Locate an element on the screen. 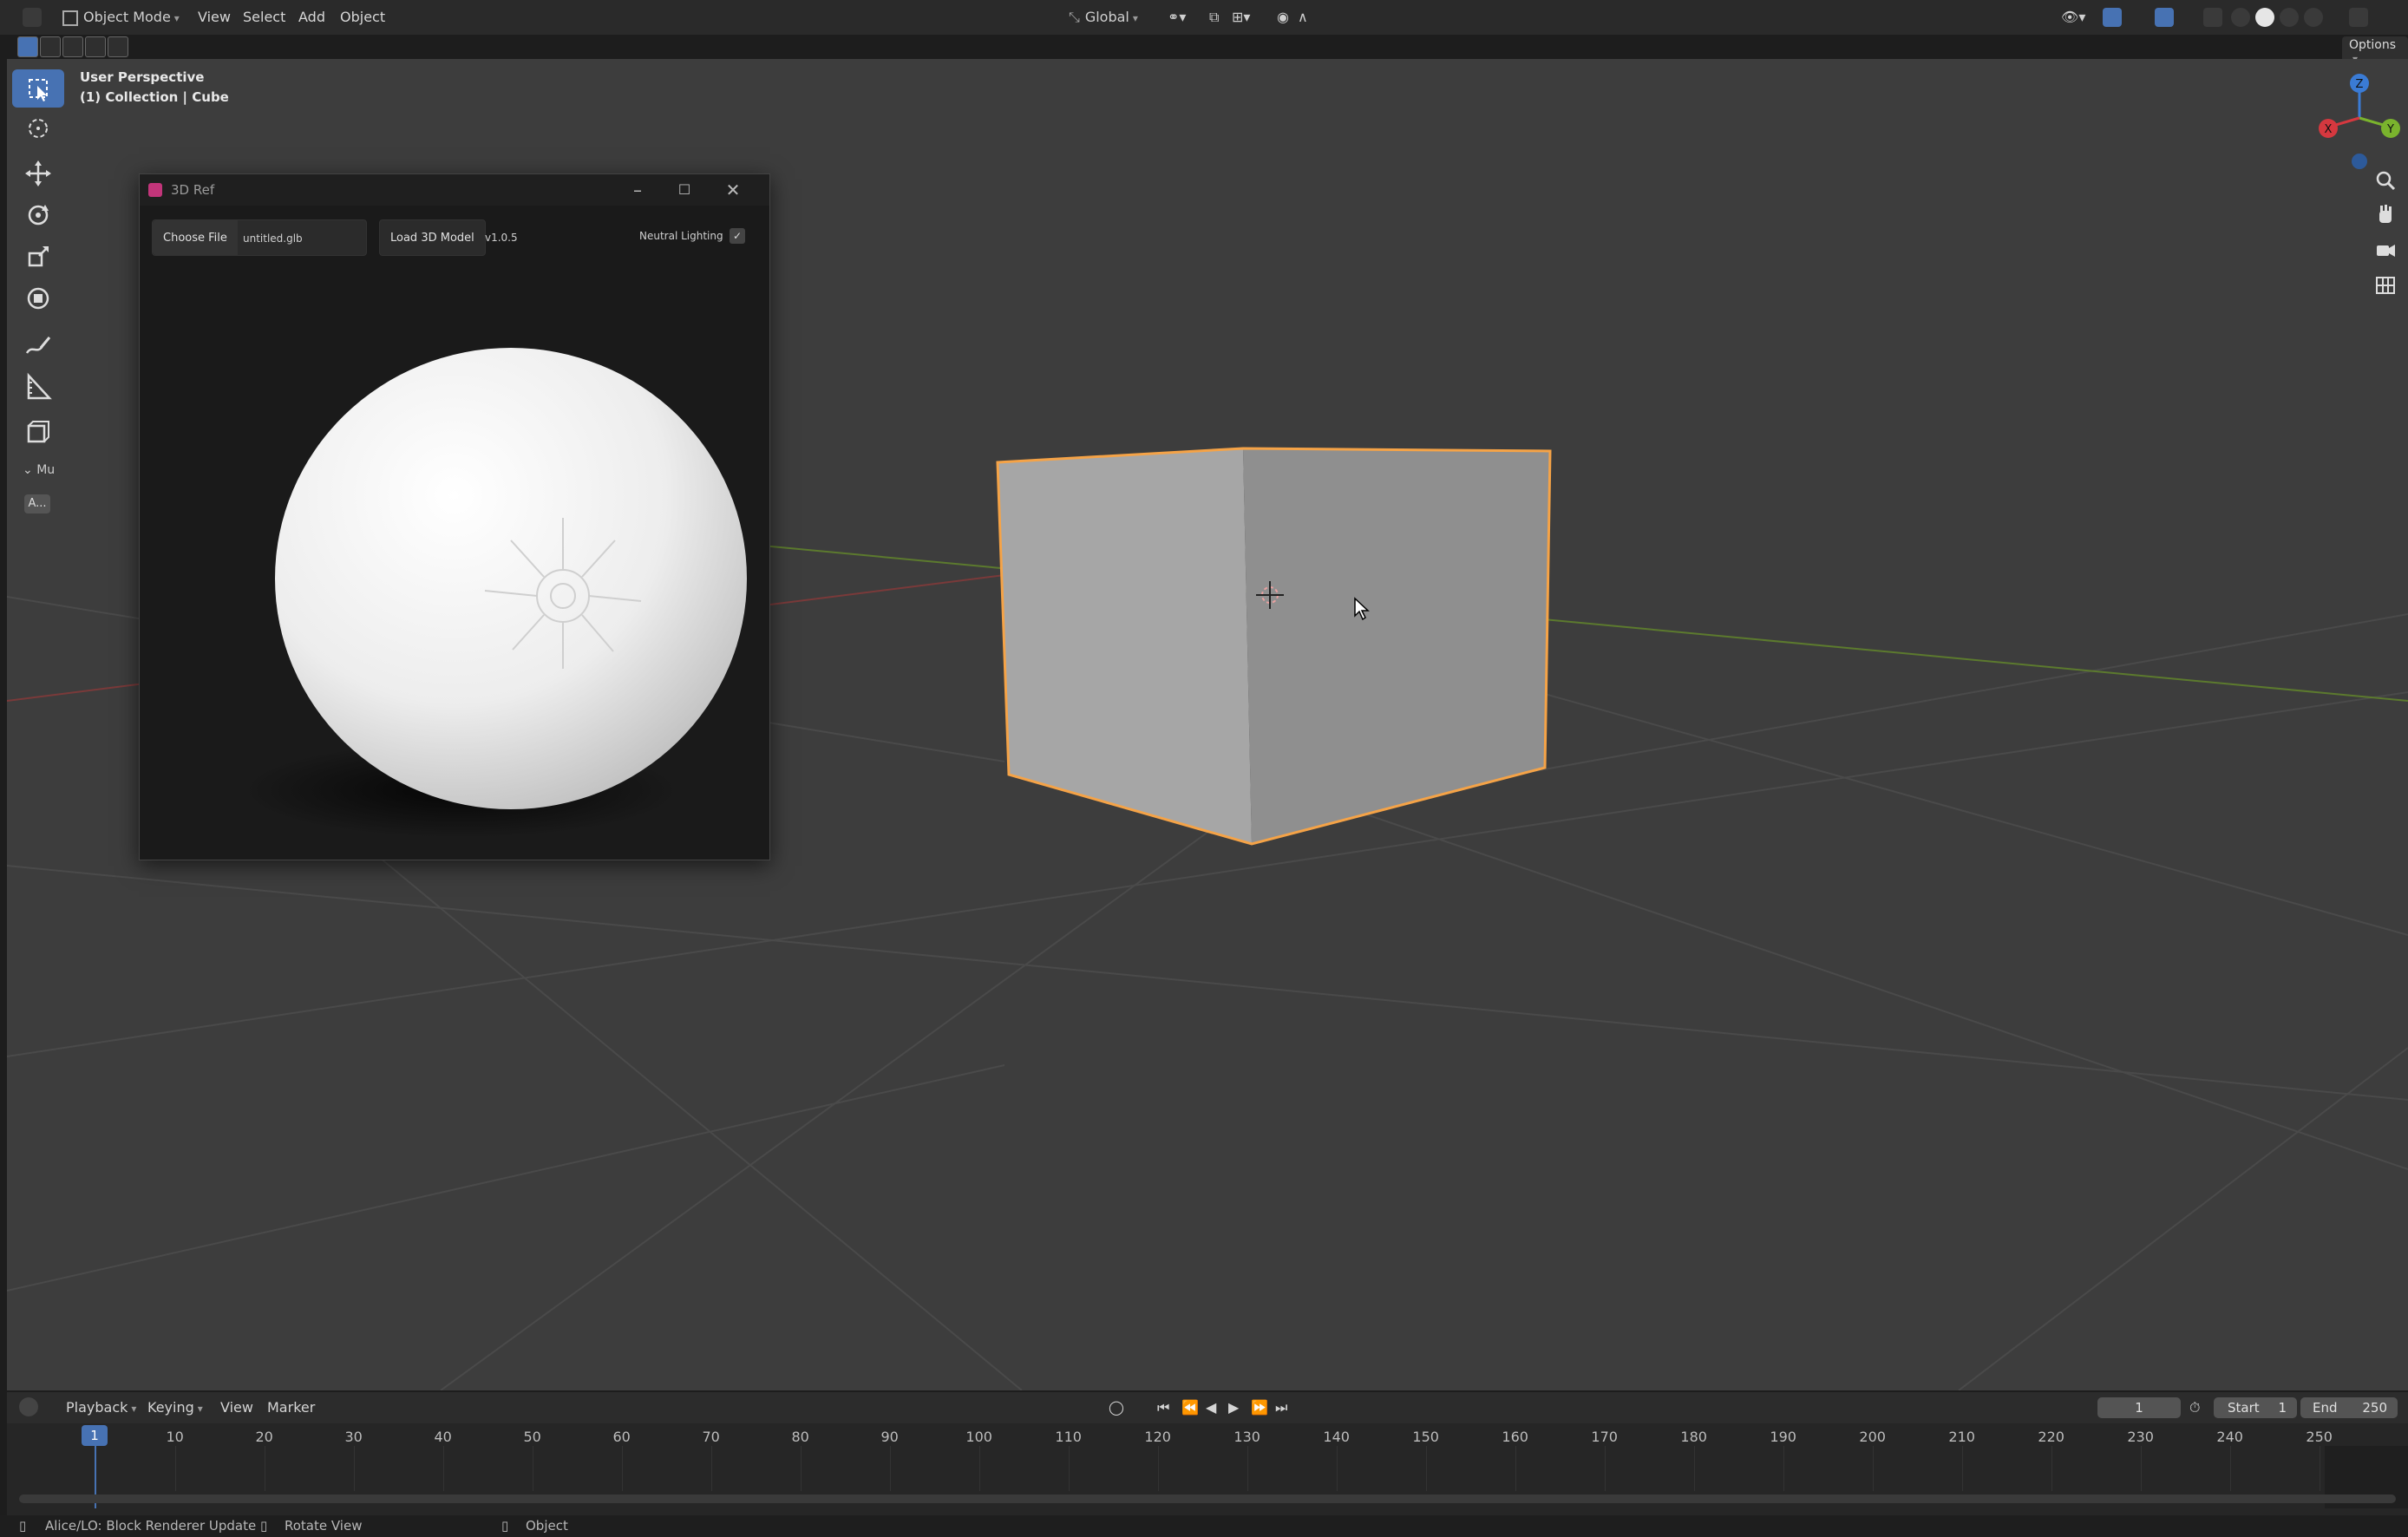 This screenshot has height=1537, width=2408. menu-view: View is located at coordinates (214, 17).